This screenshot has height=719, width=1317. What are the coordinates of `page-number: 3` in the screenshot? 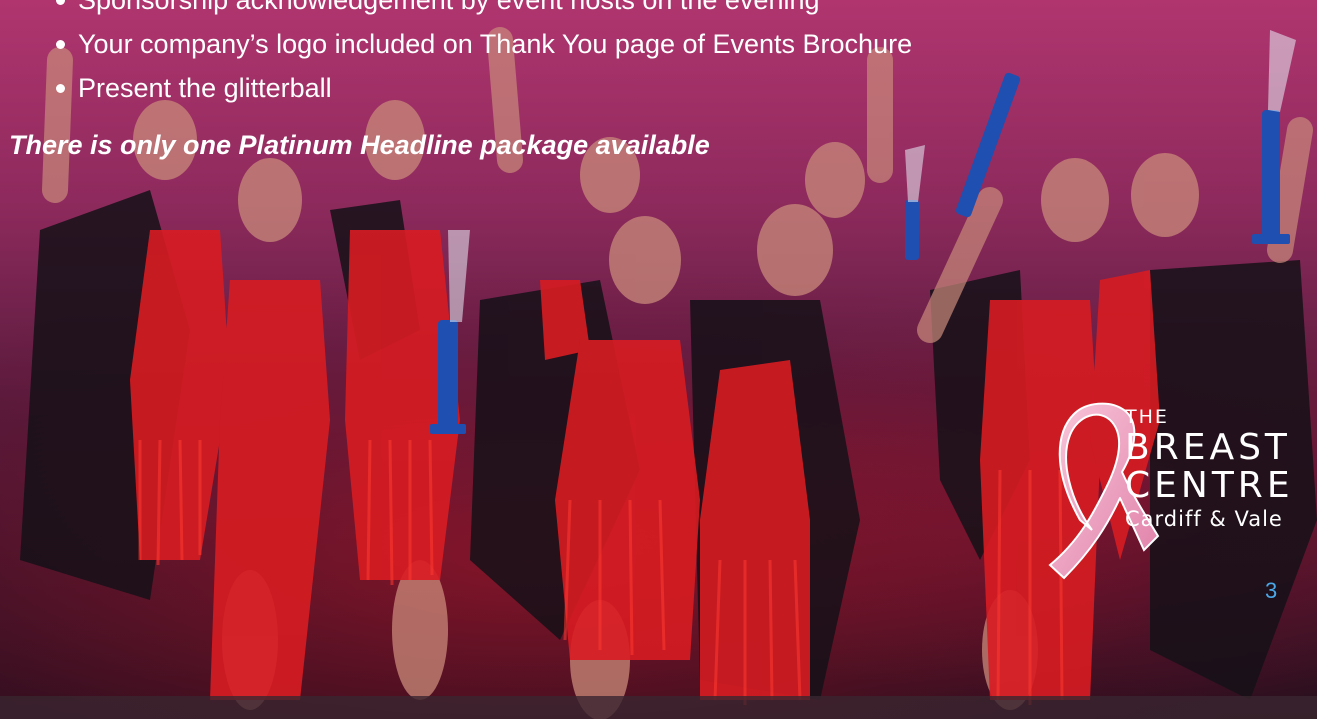 It's located at (1271, 590).